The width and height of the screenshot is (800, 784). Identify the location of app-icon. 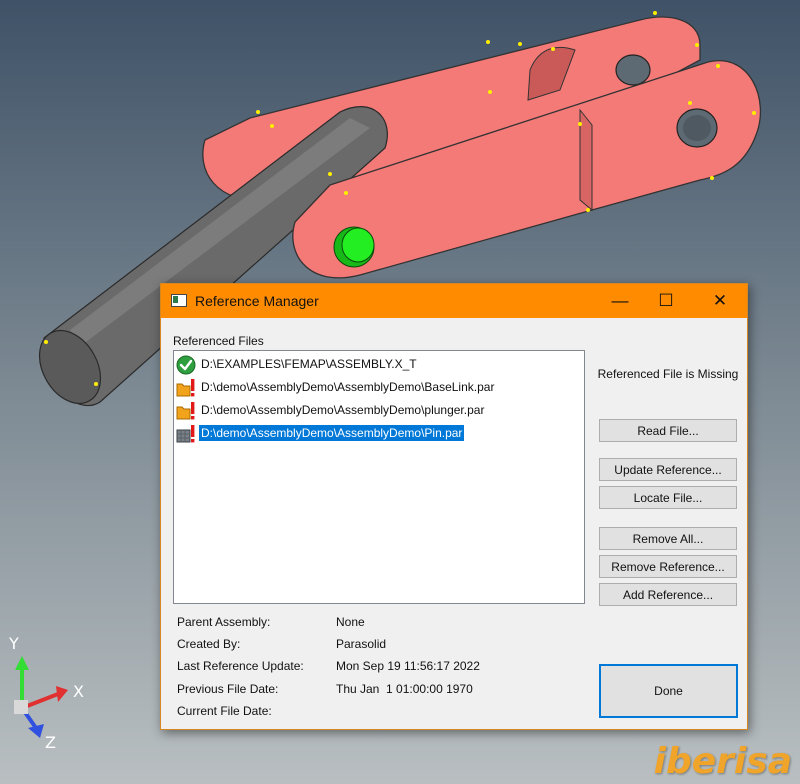
(179, 300).